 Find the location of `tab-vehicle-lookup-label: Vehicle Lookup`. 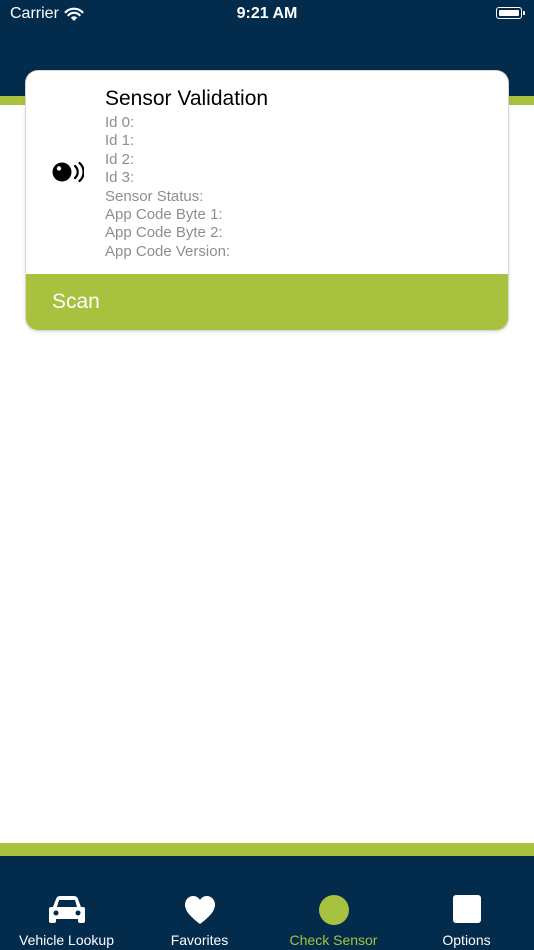

tab-vehicle-lookup-label: Vehicle Lookup is located at coordinates (66, 940).